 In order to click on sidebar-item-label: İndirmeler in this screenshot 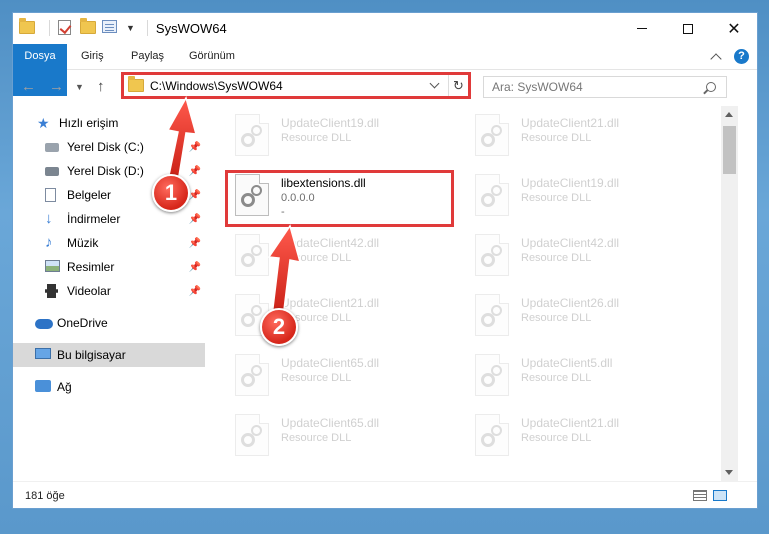, I will do `click(94, 219)`.